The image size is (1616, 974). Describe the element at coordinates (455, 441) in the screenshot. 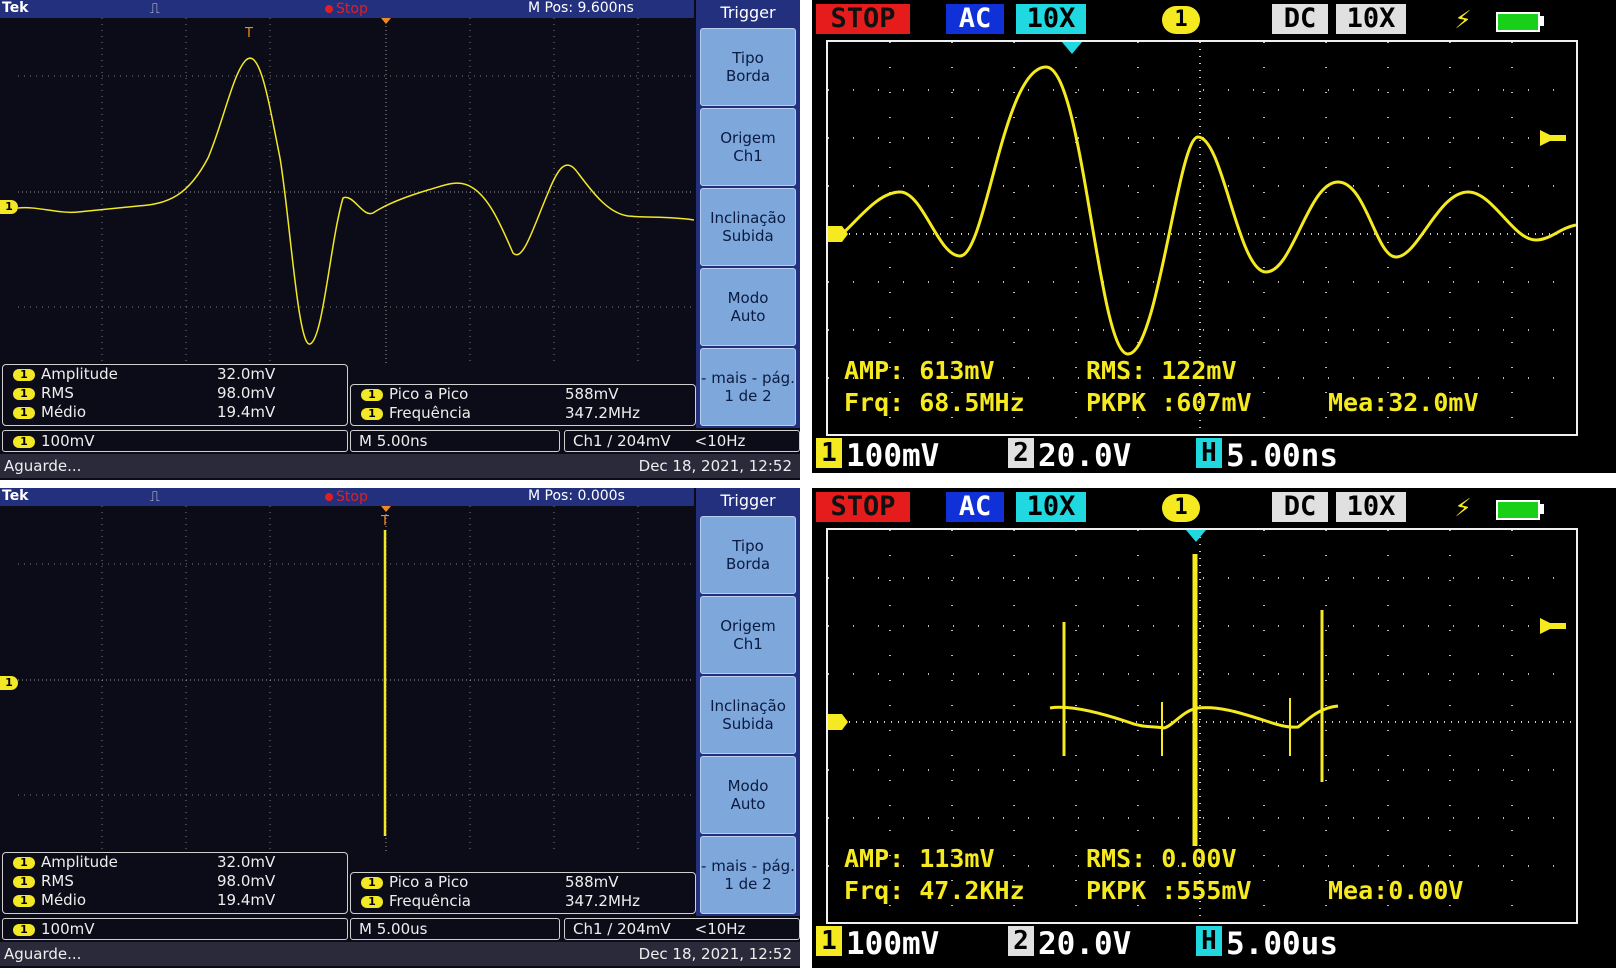

I see `horizontal-scale: M 5.00ns` at that location.